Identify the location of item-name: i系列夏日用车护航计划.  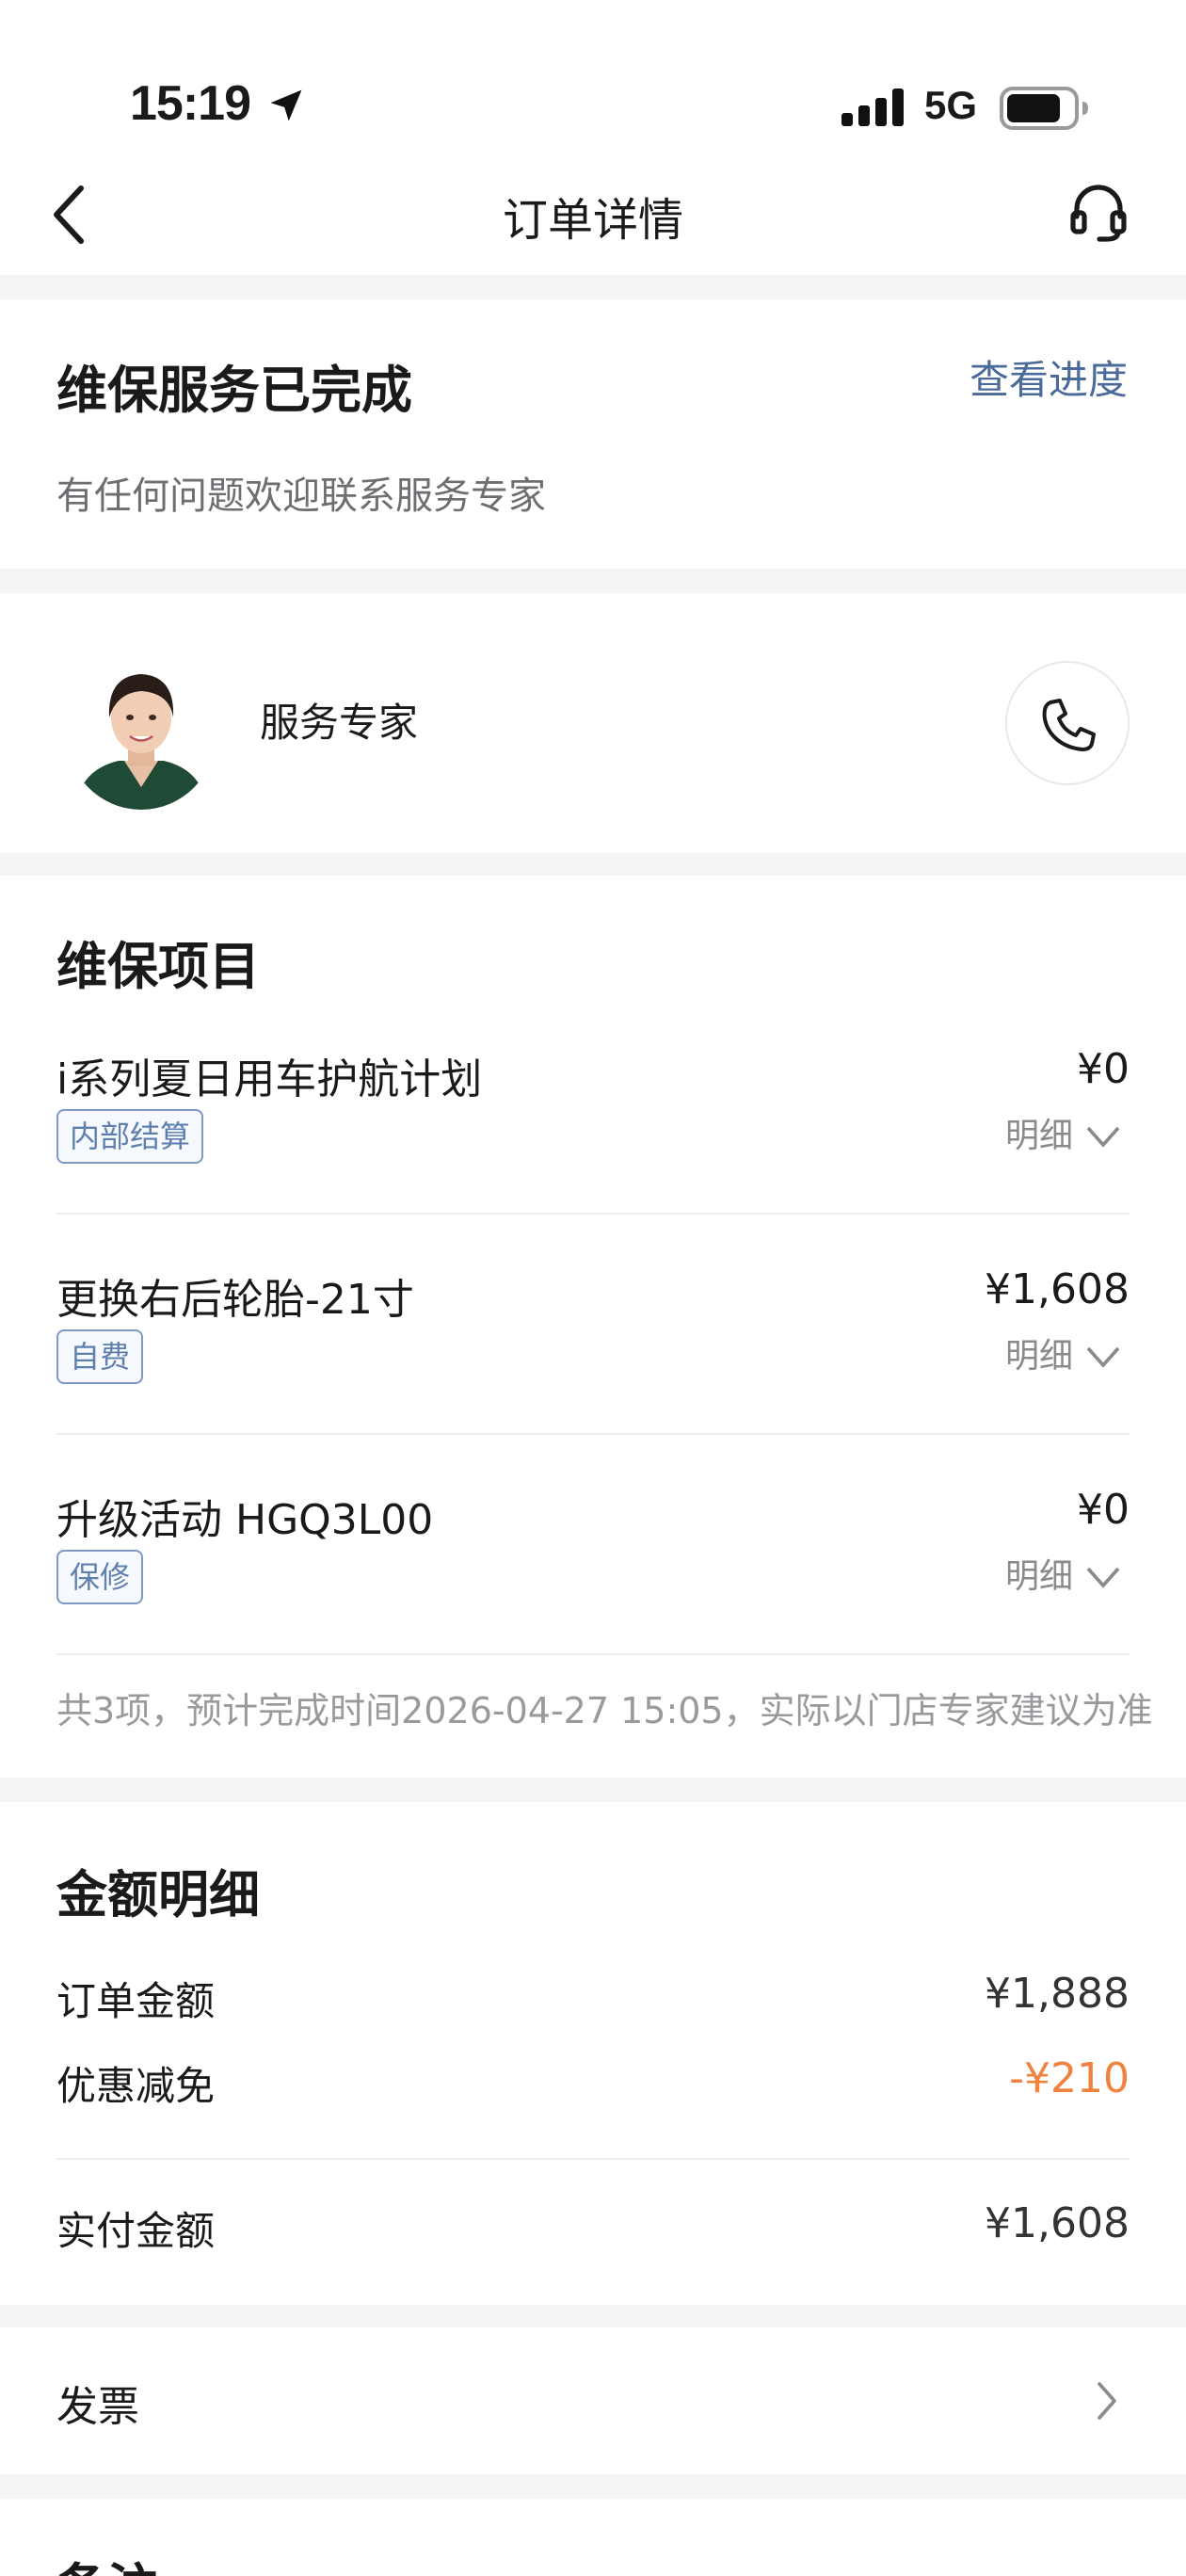
(269, 1079).